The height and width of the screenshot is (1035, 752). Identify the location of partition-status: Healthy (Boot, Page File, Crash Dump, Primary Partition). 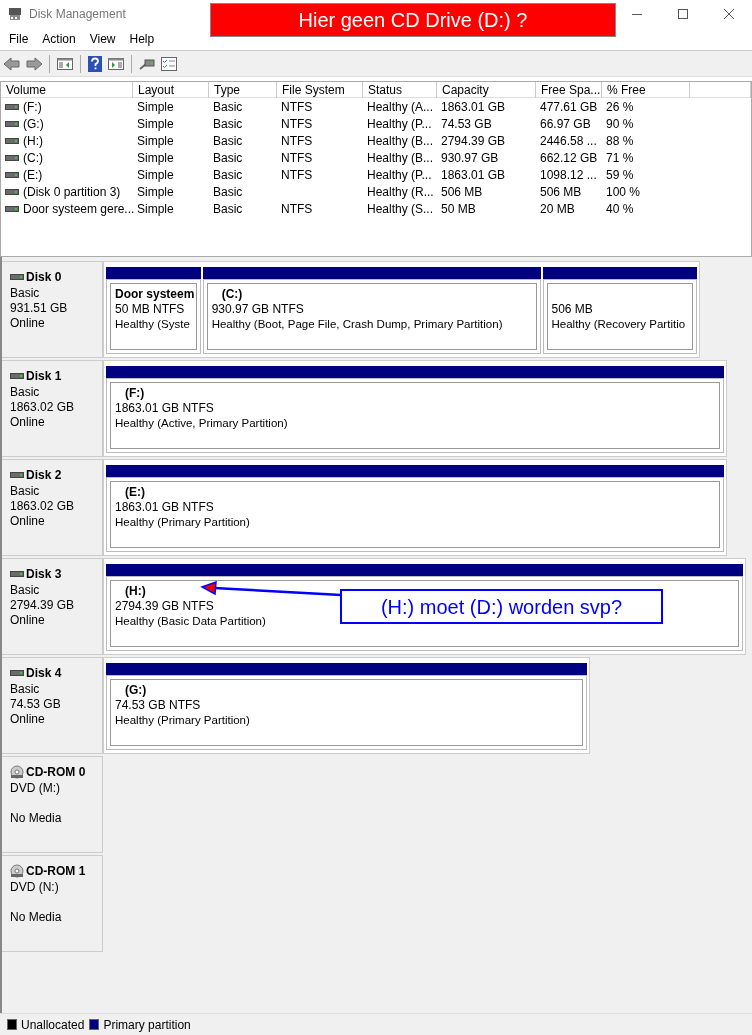
(357, 324).